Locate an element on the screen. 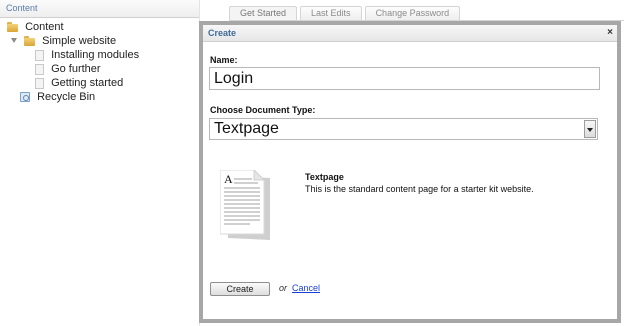 The height and width of the screenshot is (326, 624). tab-last-edits: Last Edits is located at coordinates (331, 13).